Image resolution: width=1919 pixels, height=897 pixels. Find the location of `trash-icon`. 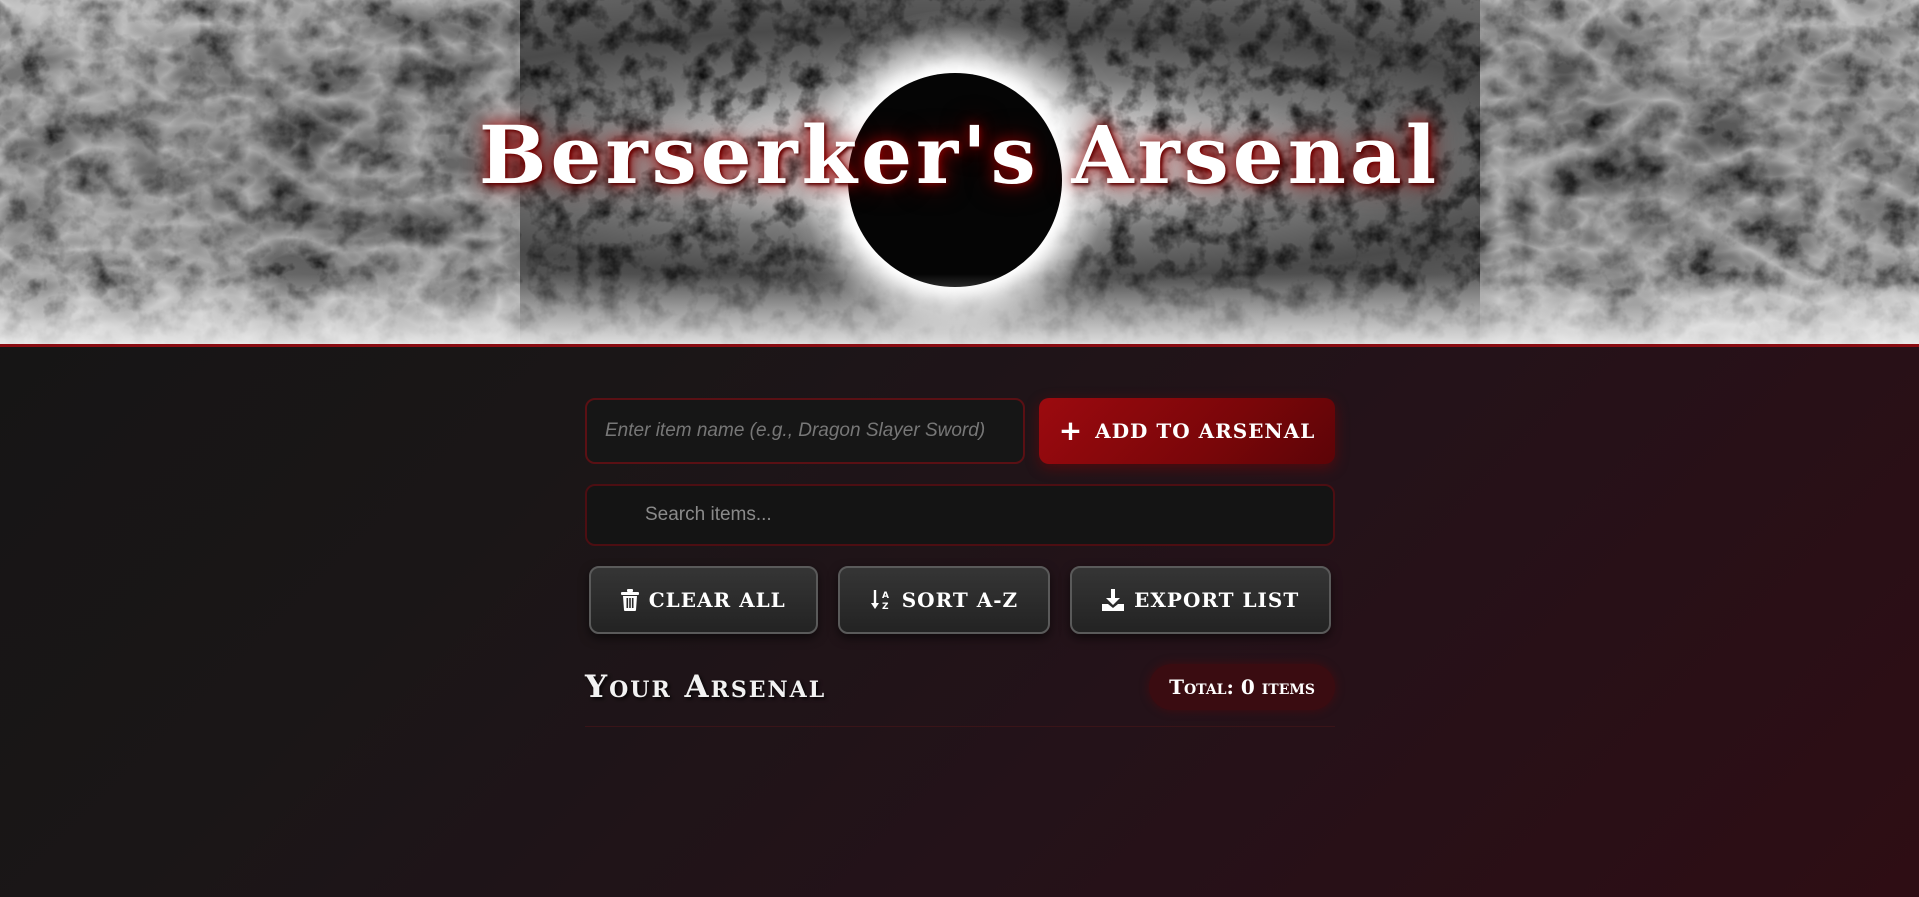

trash-icon is located at coordinates (629, 600).